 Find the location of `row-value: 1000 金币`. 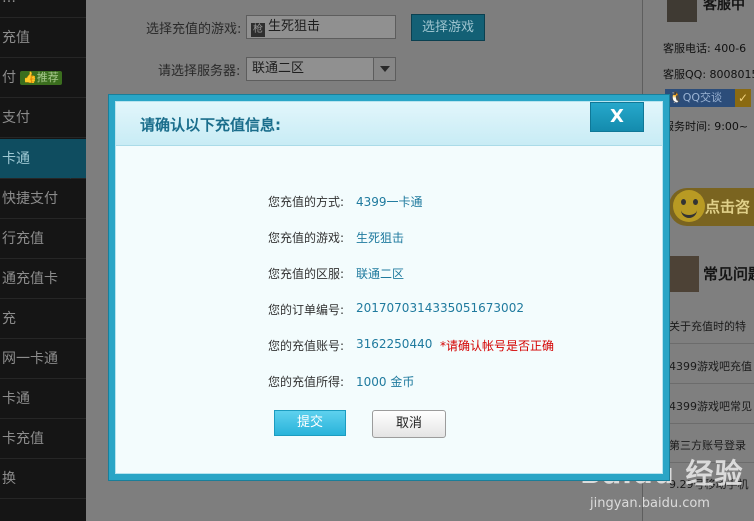

row-value: 1000 金币 is located at coordinates (385, 382).